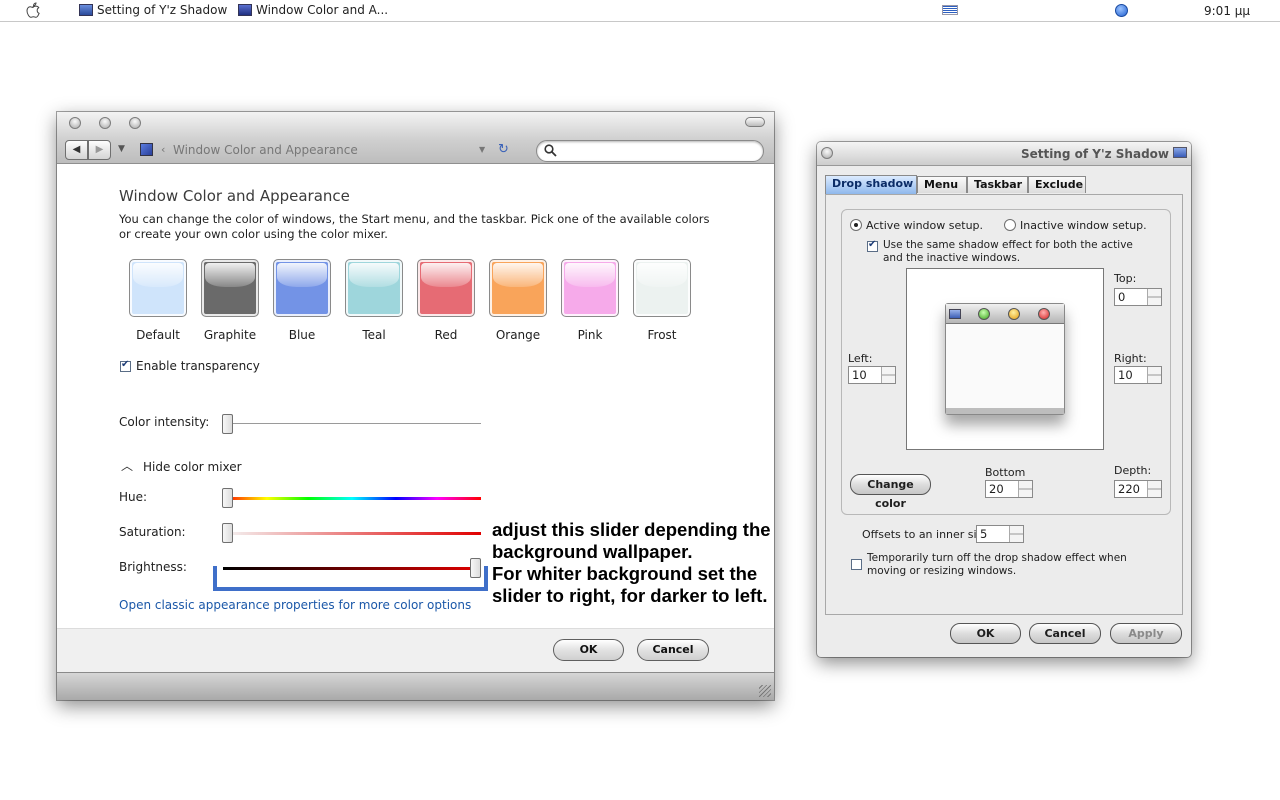  I want to click on refresh-icon: ↻, so click(503, 149).